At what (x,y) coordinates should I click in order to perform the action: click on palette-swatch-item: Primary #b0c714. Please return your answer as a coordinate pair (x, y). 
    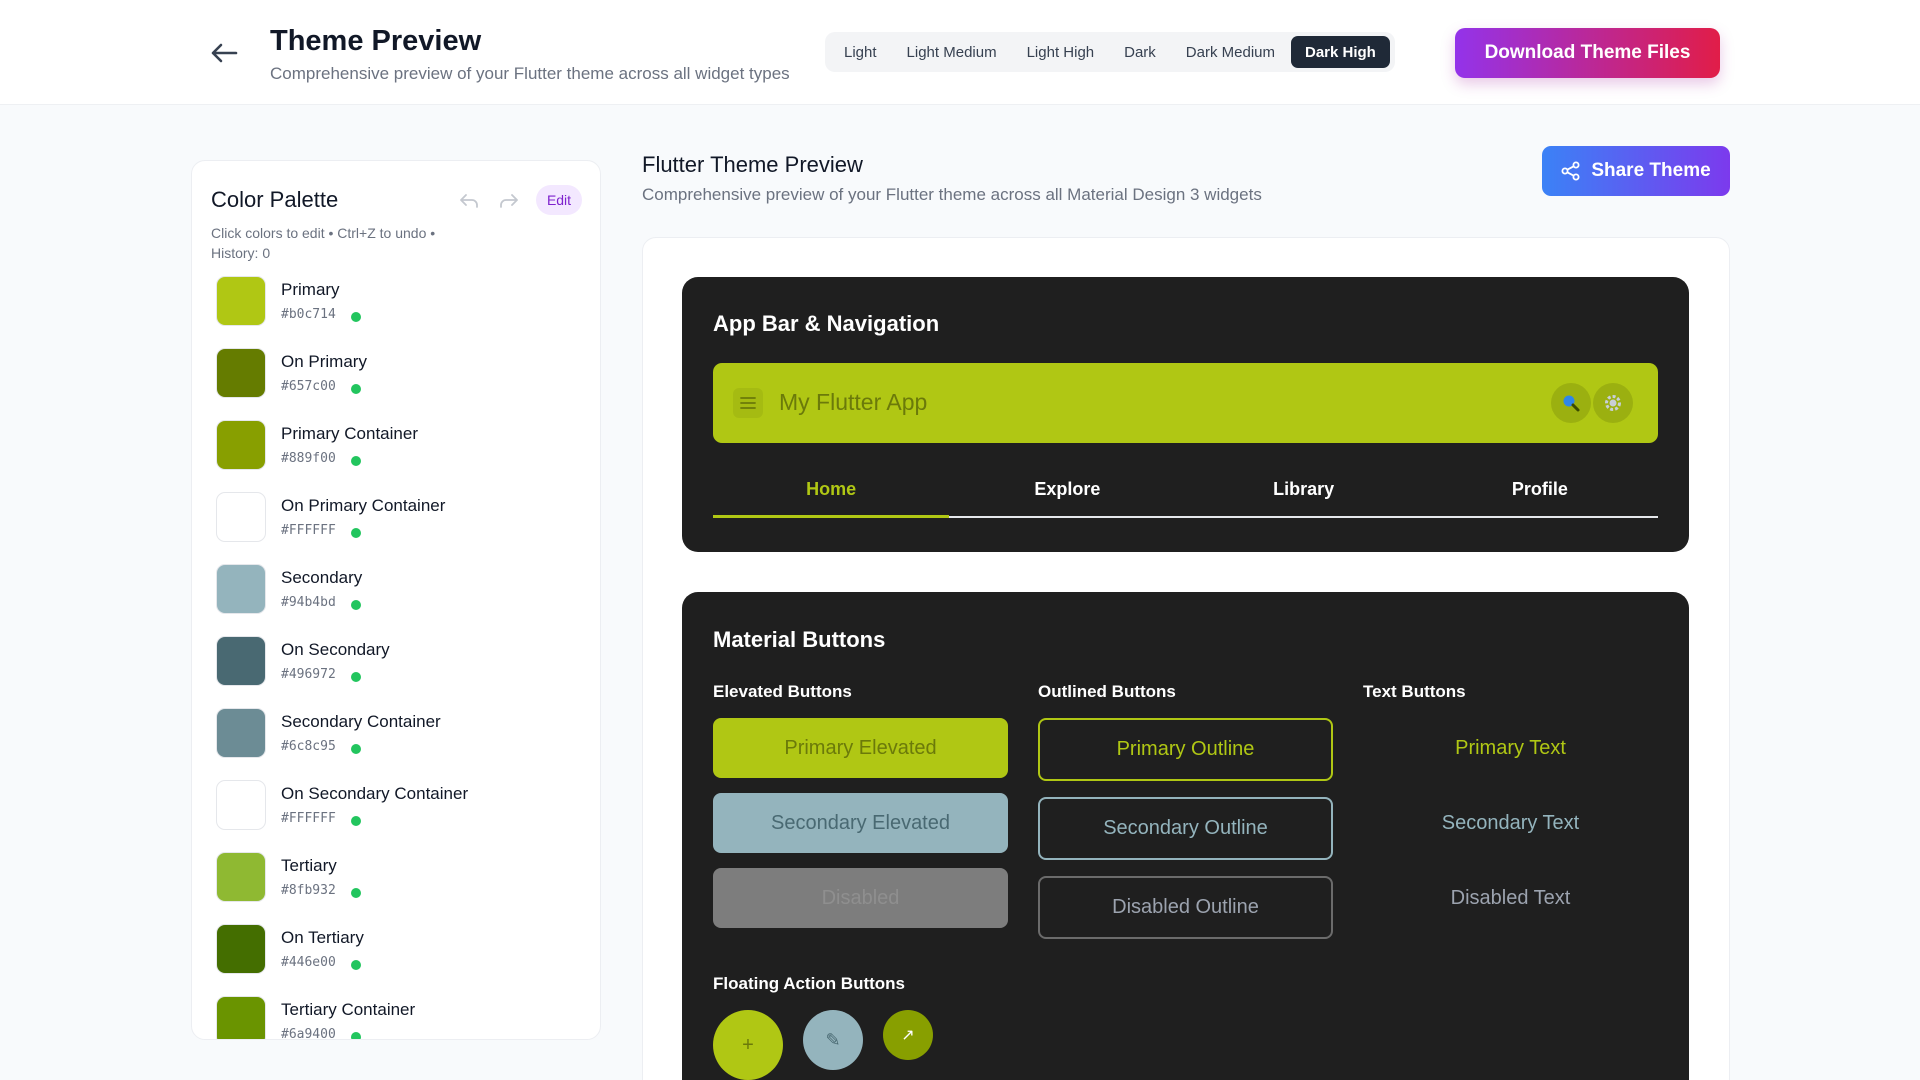
    Looking at the image, I should click on (406, 312).